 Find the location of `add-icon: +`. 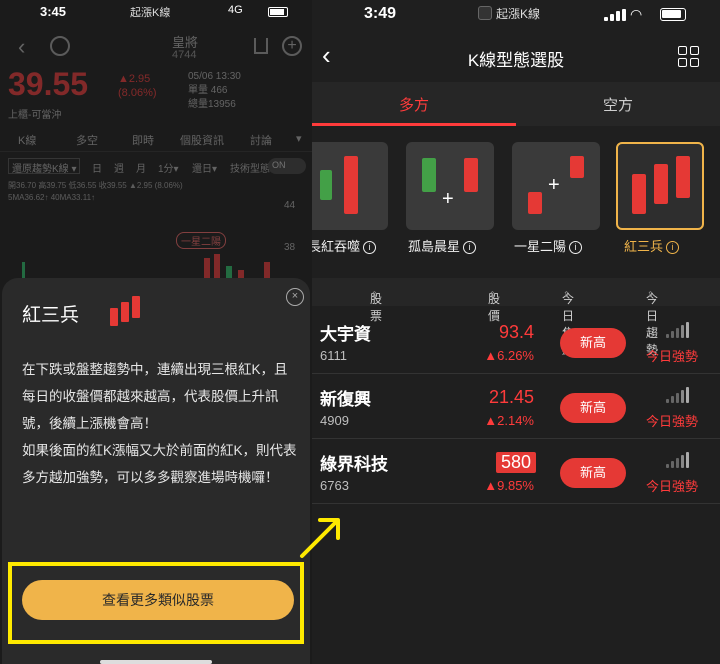

add-icon: + is located at coordinates (292, 46).